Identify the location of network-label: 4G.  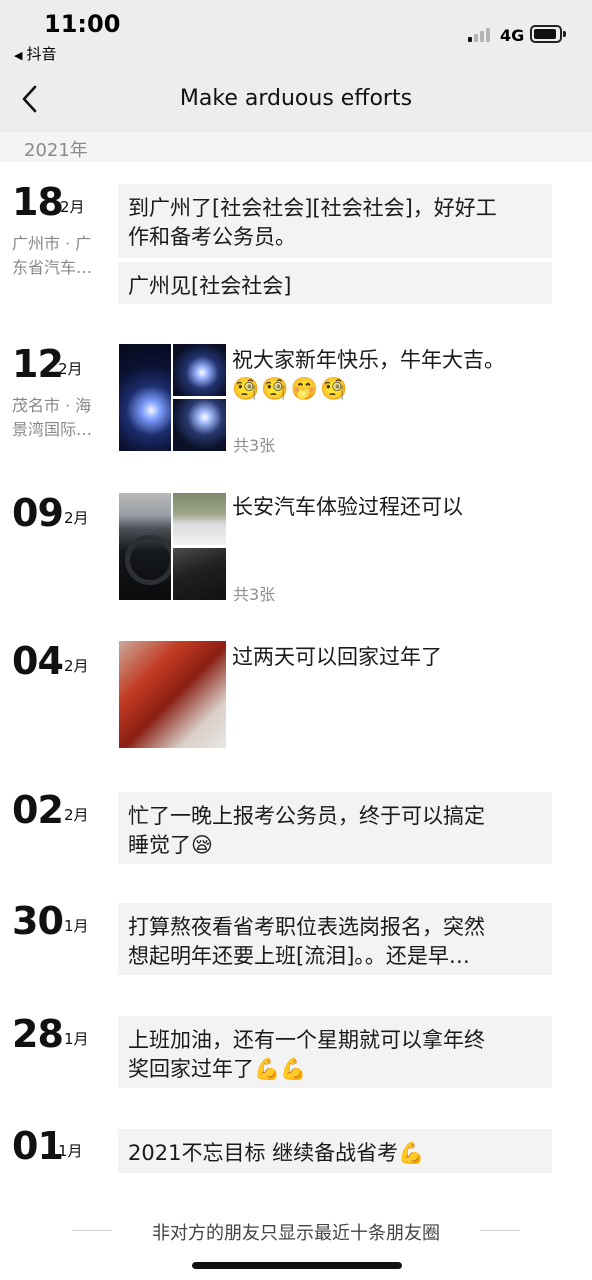
(512, 35).